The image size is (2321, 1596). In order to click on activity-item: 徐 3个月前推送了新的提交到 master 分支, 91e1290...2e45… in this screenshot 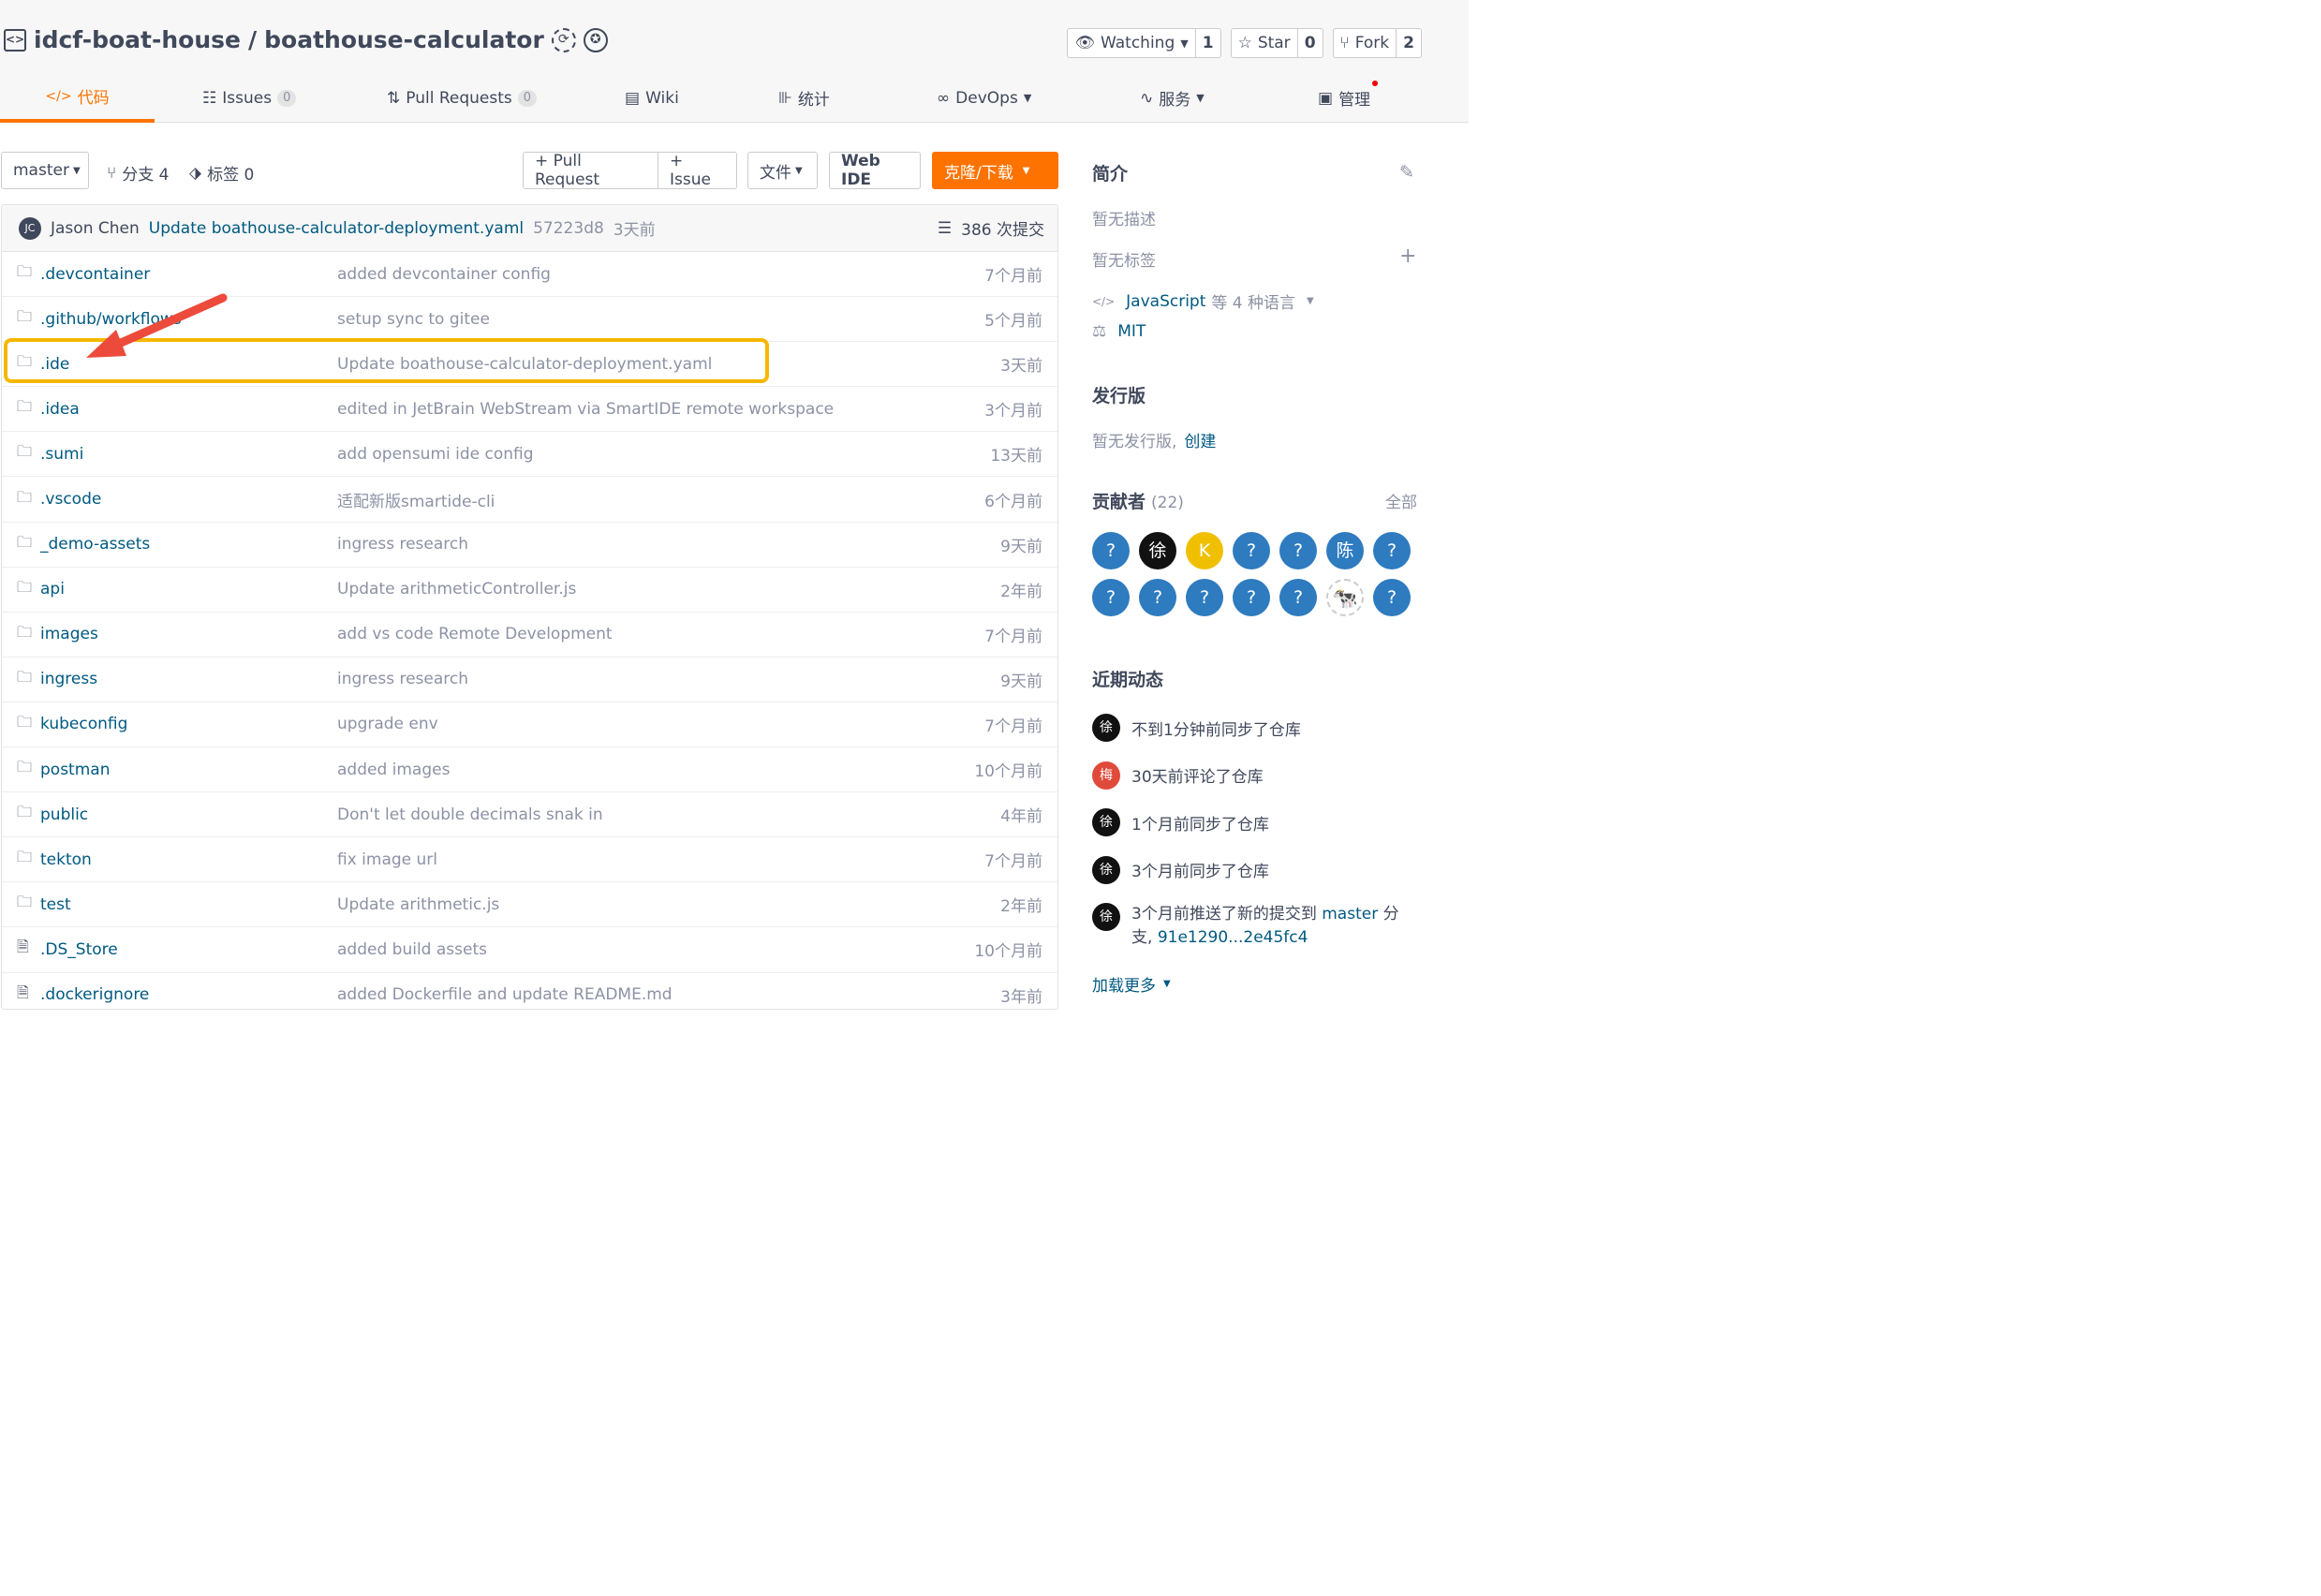, I will do `click(1252, 926)`.